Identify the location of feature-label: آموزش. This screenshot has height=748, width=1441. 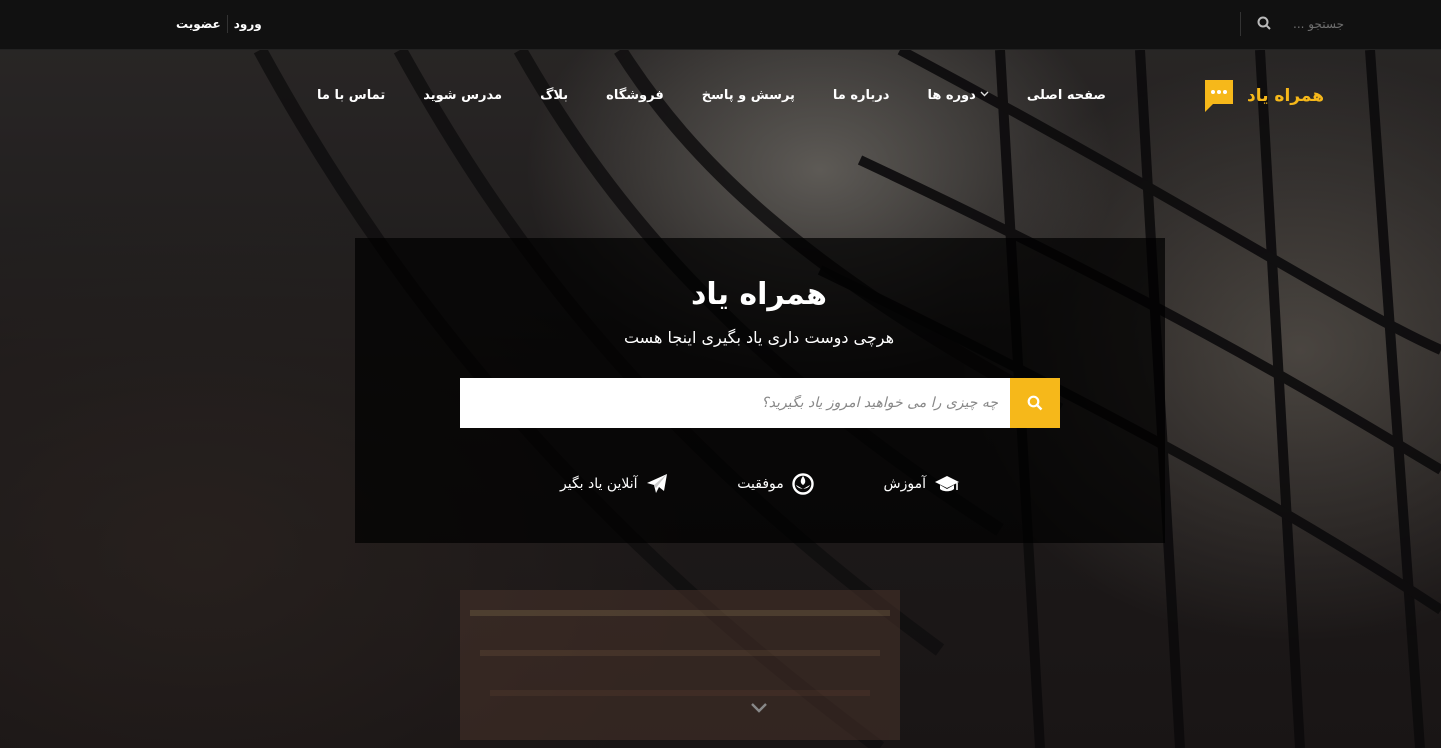
(904, 484).